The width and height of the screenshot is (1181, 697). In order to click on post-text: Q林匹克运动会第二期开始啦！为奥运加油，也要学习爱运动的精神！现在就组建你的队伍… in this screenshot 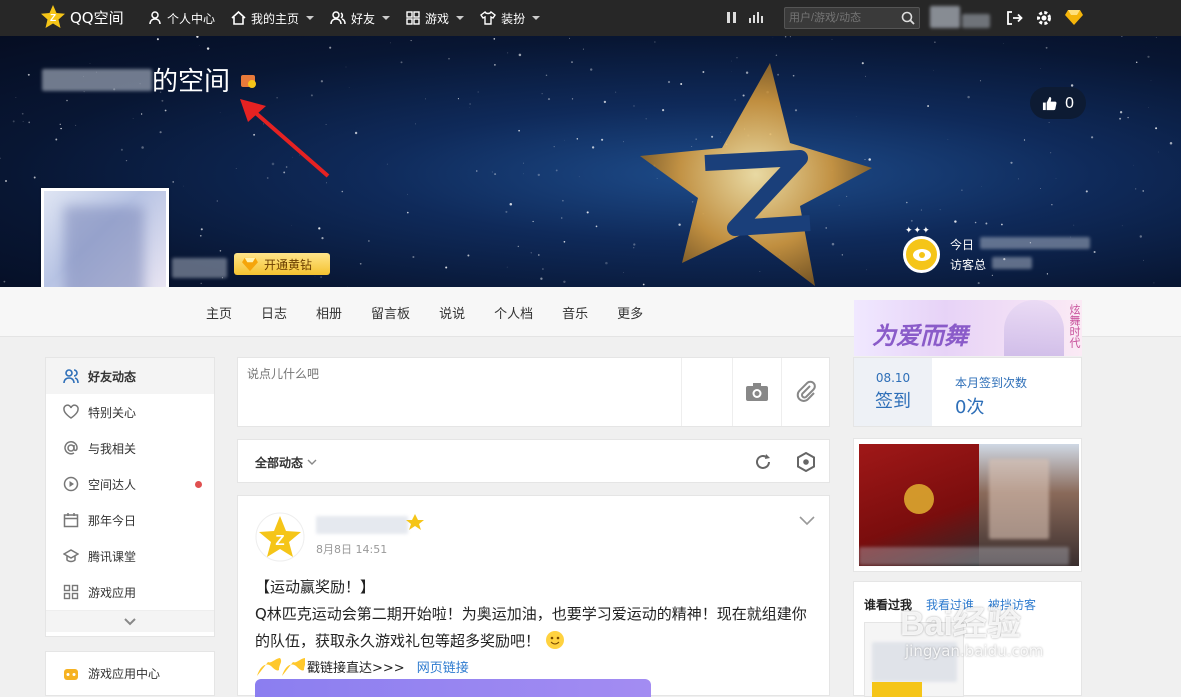, I will do `click(531, 627)`.